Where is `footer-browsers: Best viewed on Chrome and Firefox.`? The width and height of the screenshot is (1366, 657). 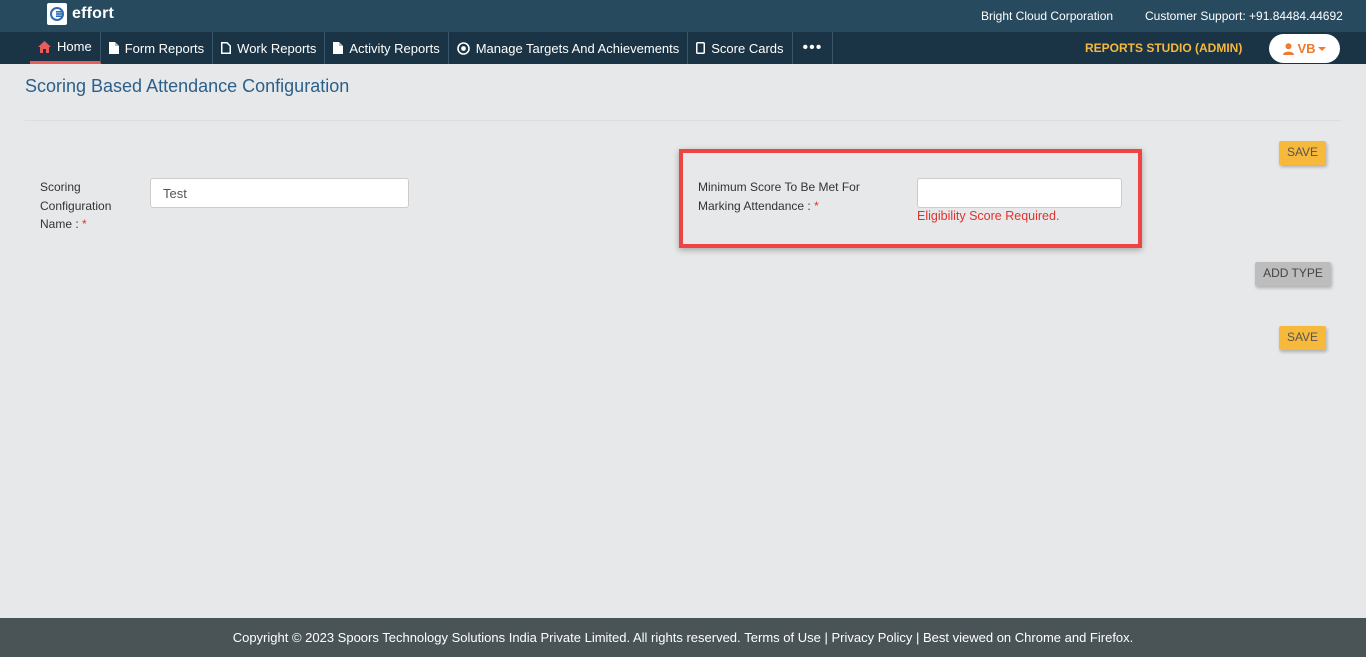 footer-browsers: Best viewed on Chrome and Firefox. is located at coordinates (1028, 637).